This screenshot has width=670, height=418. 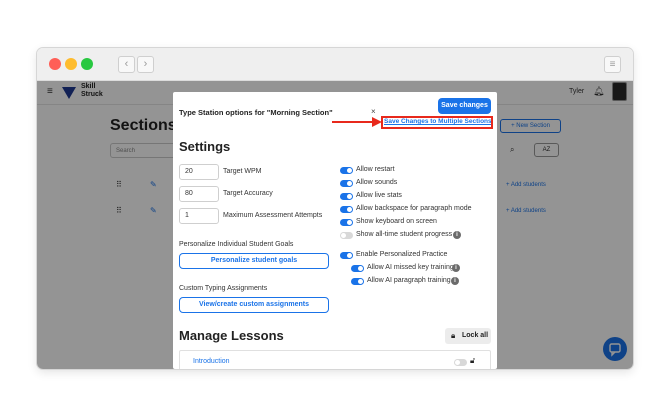 I want to click on show-alltime-progress-toggle, so click(x=346, y=235).